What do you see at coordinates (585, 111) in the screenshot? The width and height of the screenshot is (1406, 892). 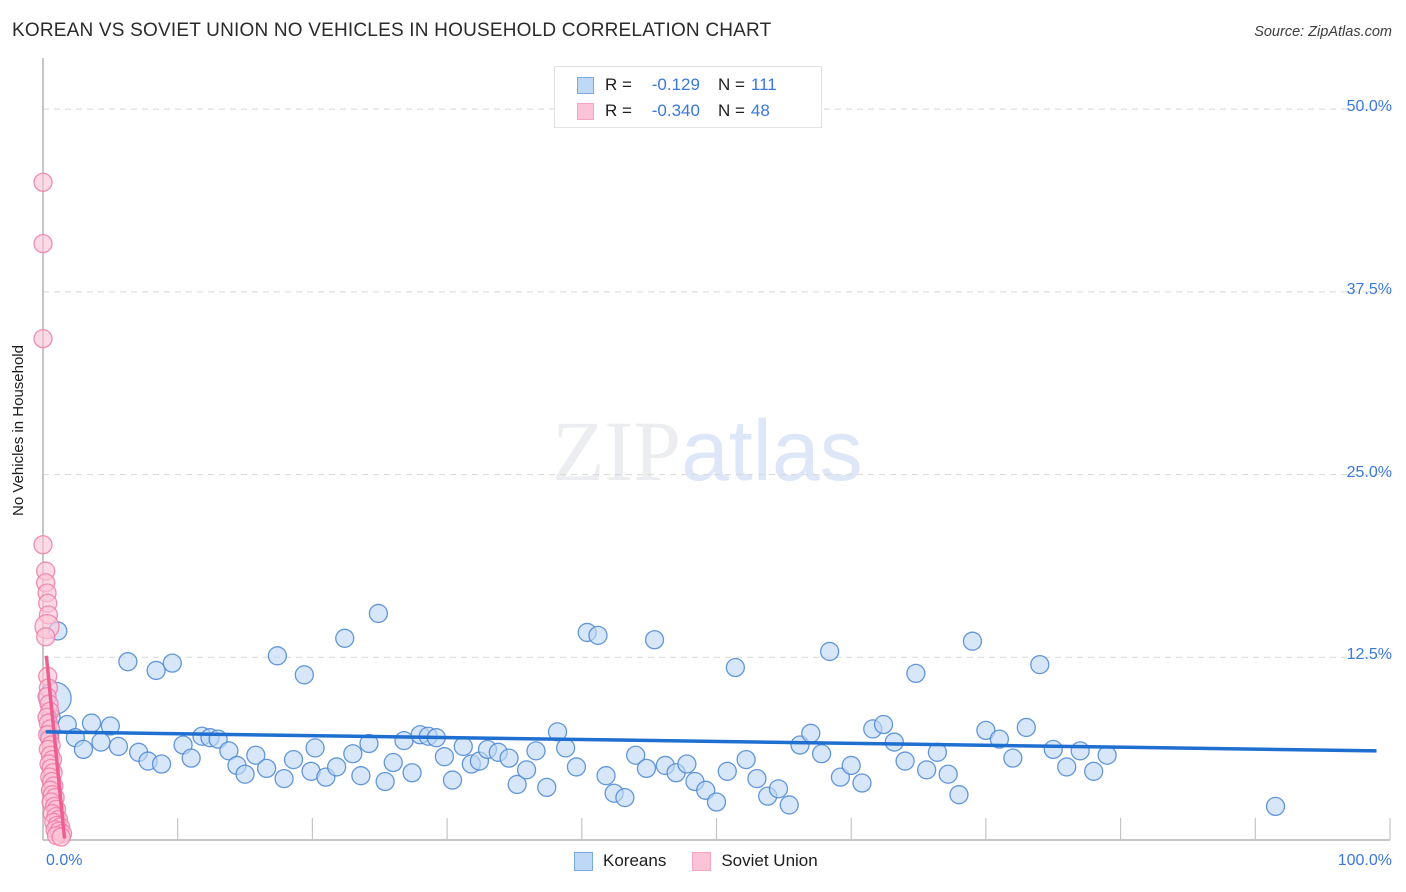 I see `legend-swatch-soviet-union-icon` at bounding box center [585, 111].